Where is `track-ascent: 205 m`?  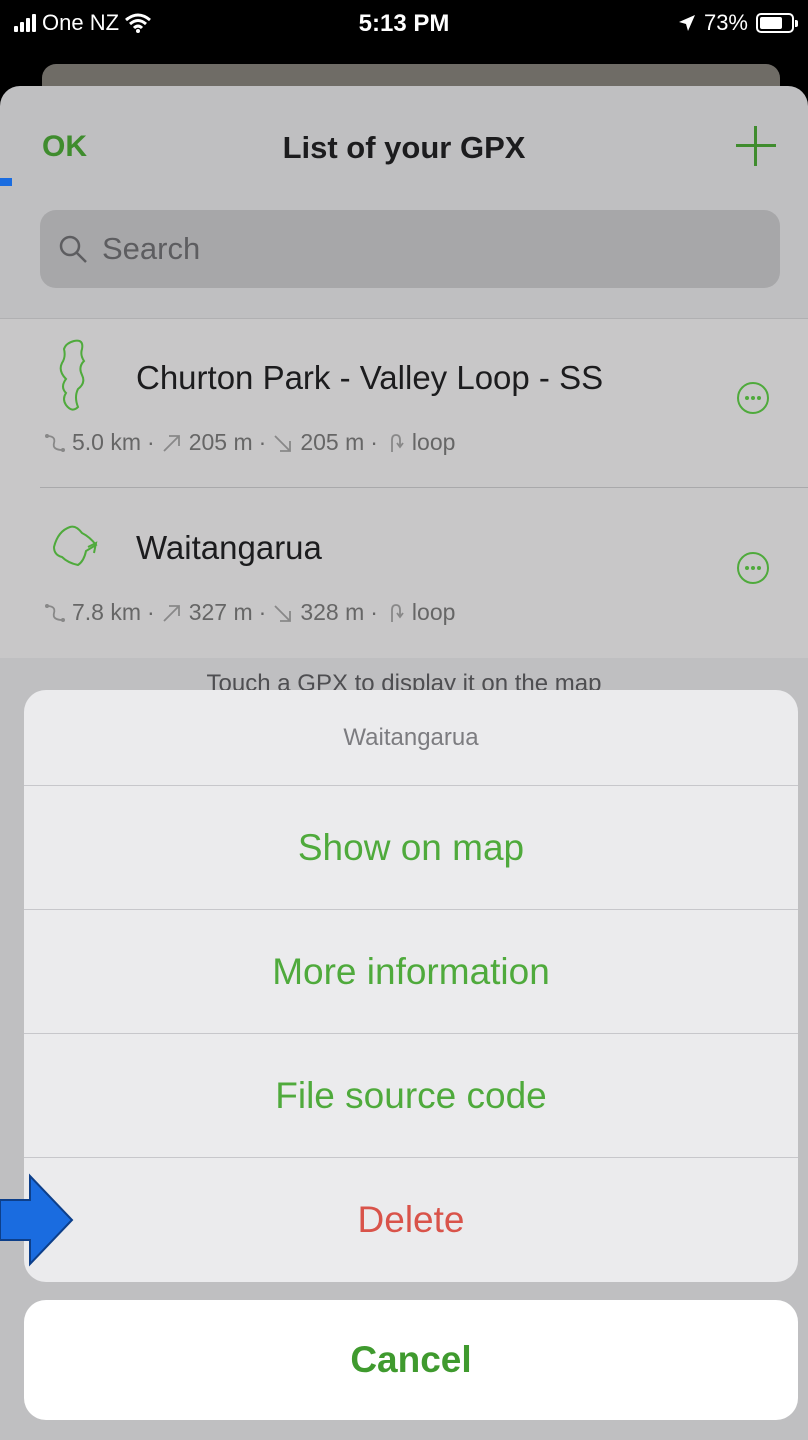 track-ascent: 205 m is located at coordinates (220, 442).